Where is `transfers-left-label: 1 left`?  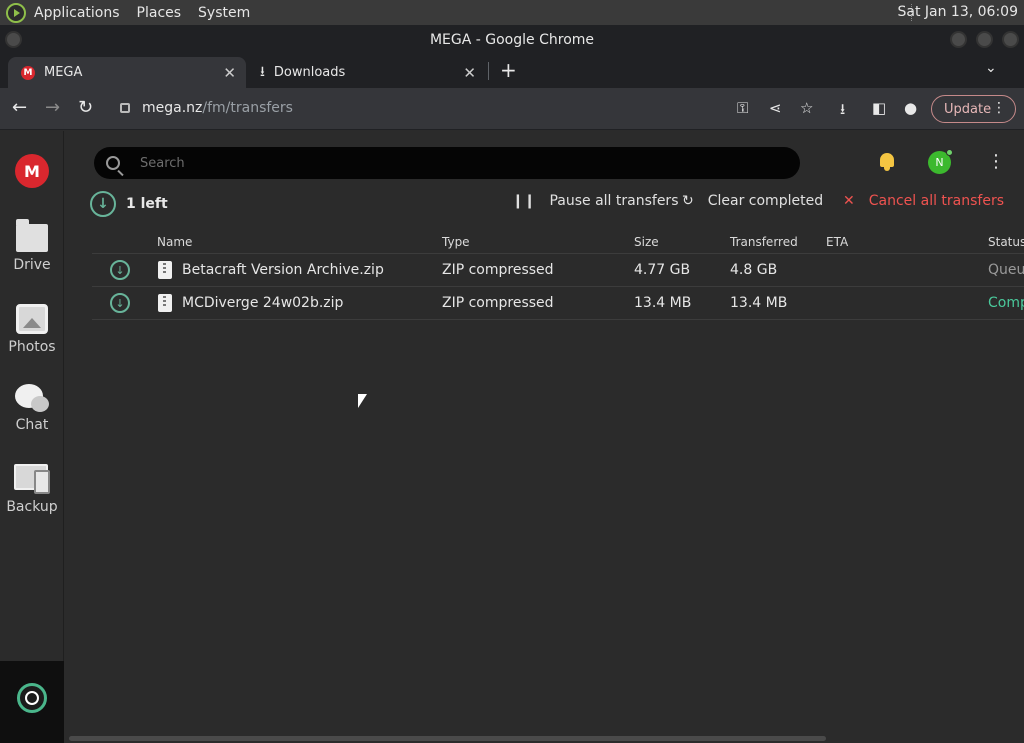
transfers-left-label: 1 left is located at coordinates (147, 204).